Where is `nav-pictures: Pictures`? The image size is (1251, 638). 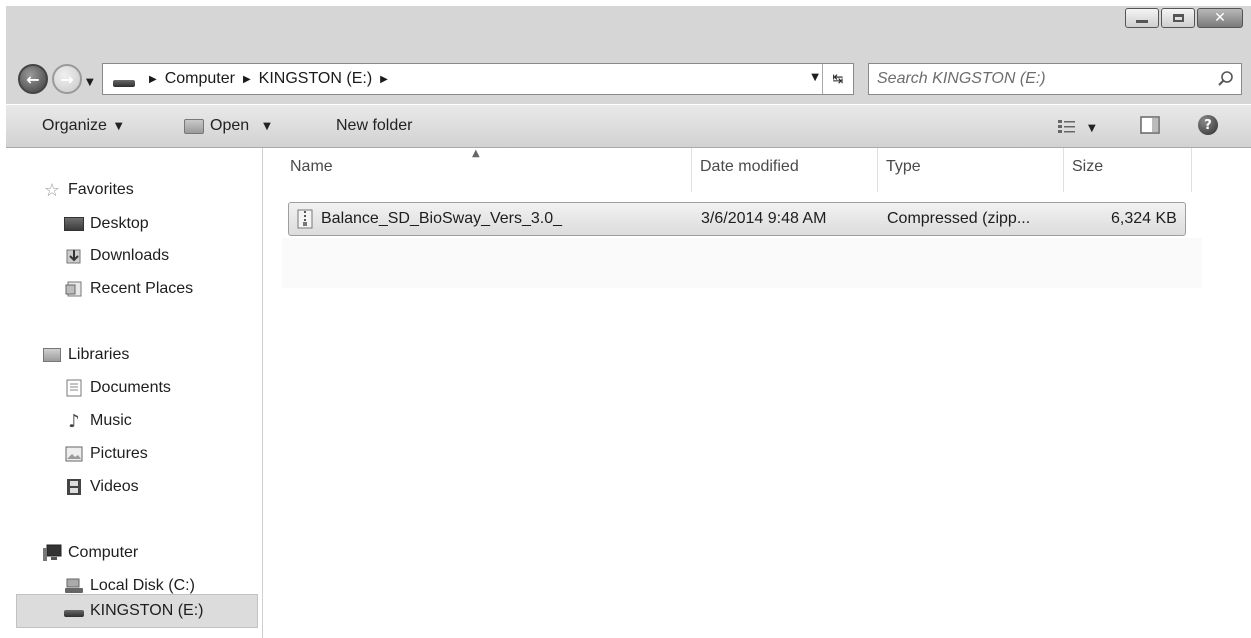 nav-pictures: Pictures is located at coordinates (106, 454).